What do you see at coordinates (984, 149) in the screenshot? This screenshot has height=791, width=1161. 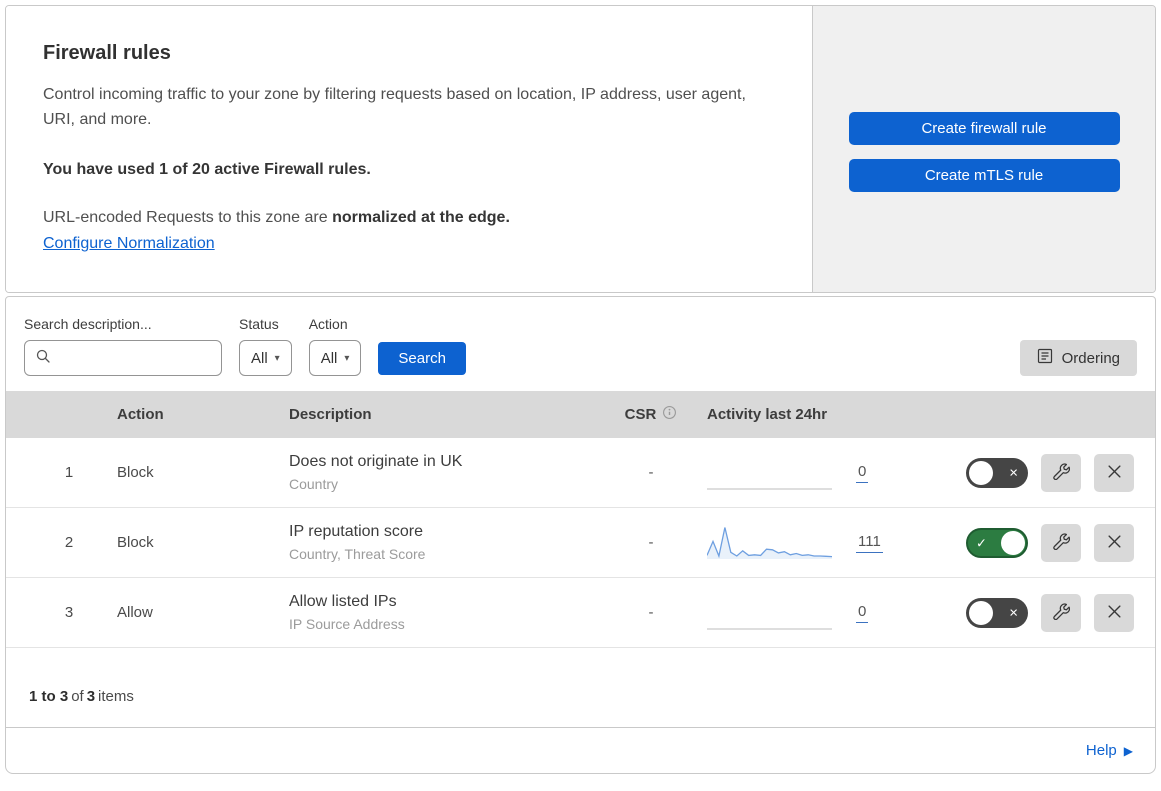 I see `actions-panel: Create firewall rule Create mTLS rule` at bounding box center [984, 149].